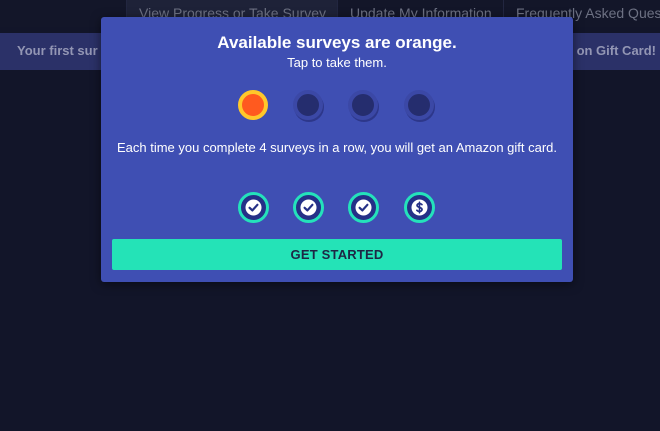 This screenshot has height=431, width=660. I want to click on reward-progress-icons, so click(338, 208).